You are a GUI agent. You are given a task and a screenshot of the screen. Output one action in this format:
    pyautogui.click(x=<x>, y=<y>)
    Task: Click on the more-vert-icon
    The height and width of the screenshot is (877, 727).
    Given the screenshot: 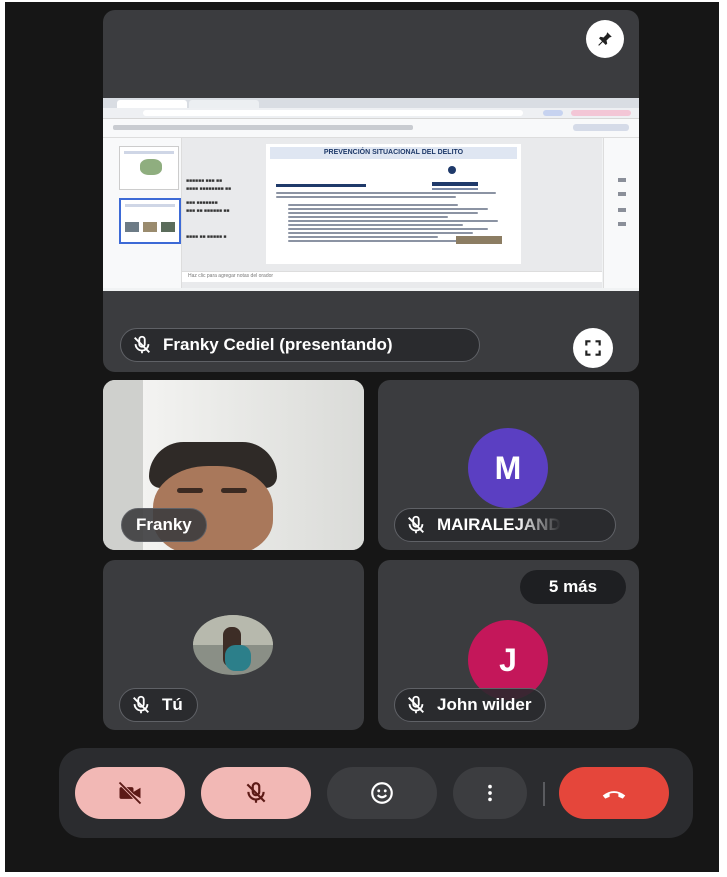 What is the action you would take?
    pyautogui.click(x=490, y=793)
    